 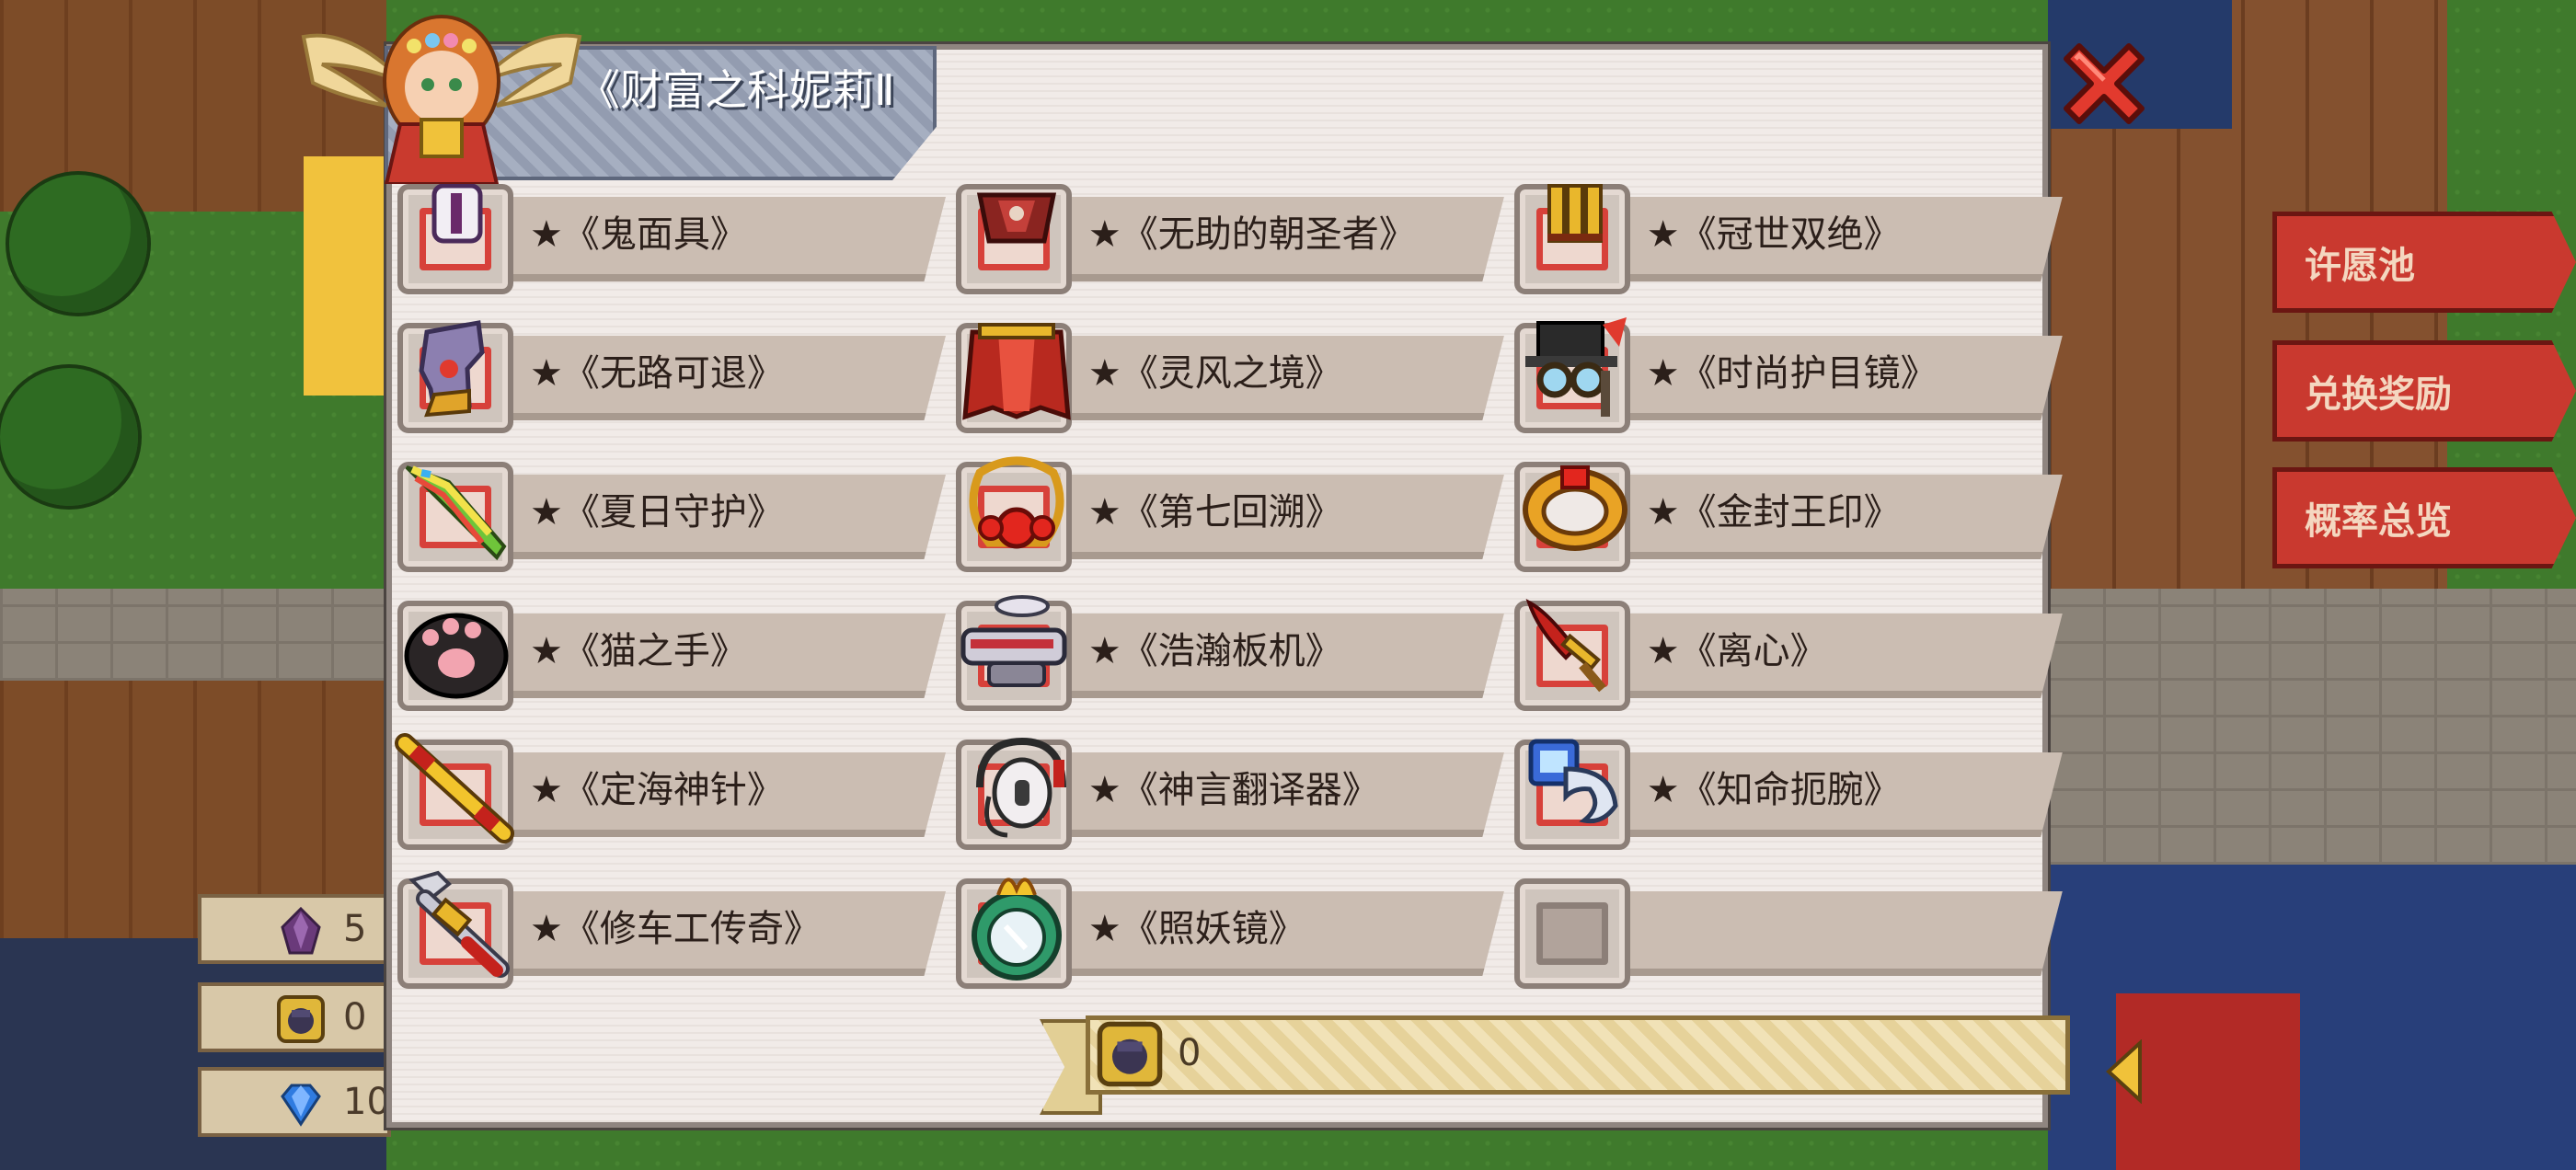 What do you see at coordinates (2378, 521) in the screenshot?
I see `side-tab-label: 概率总览` at bounding box center [2378, 521].